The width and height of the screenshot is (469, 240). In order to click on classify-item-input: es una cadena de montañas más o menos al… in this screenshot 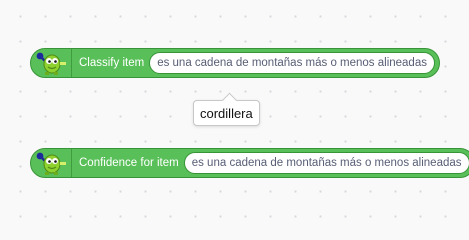, I will do `click(292, 63)`.